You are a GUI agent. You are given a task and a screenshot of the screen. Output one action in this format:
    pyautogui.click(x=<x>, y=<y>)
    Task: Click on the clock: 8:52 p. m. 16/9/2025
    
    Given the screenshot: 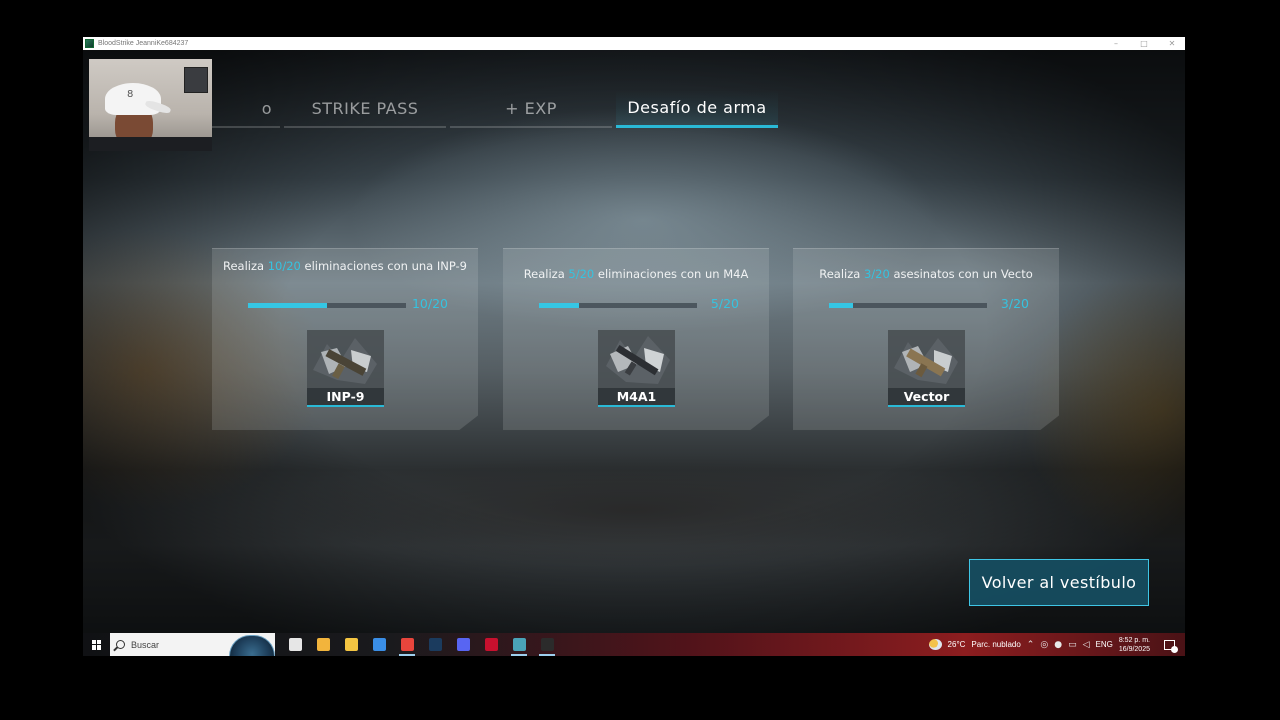 What is the action you would take?
    pyautogui.click(x=1134, y=645)
    